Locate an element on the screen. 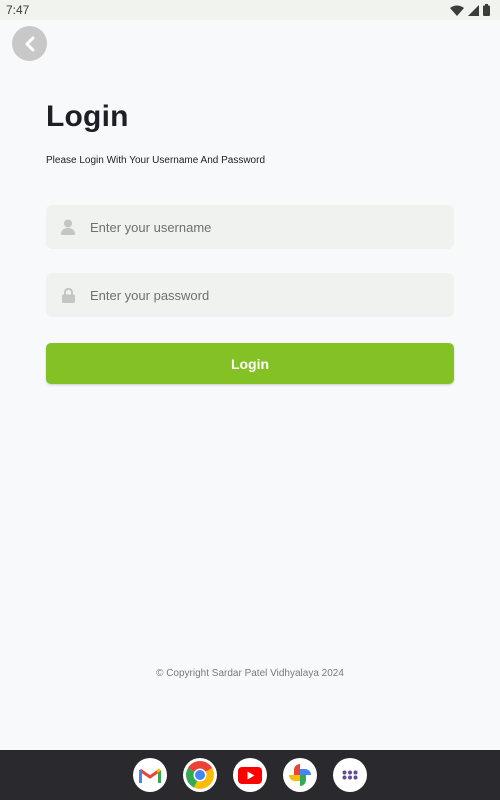  photos-icon is located at coordinates (300, 775).